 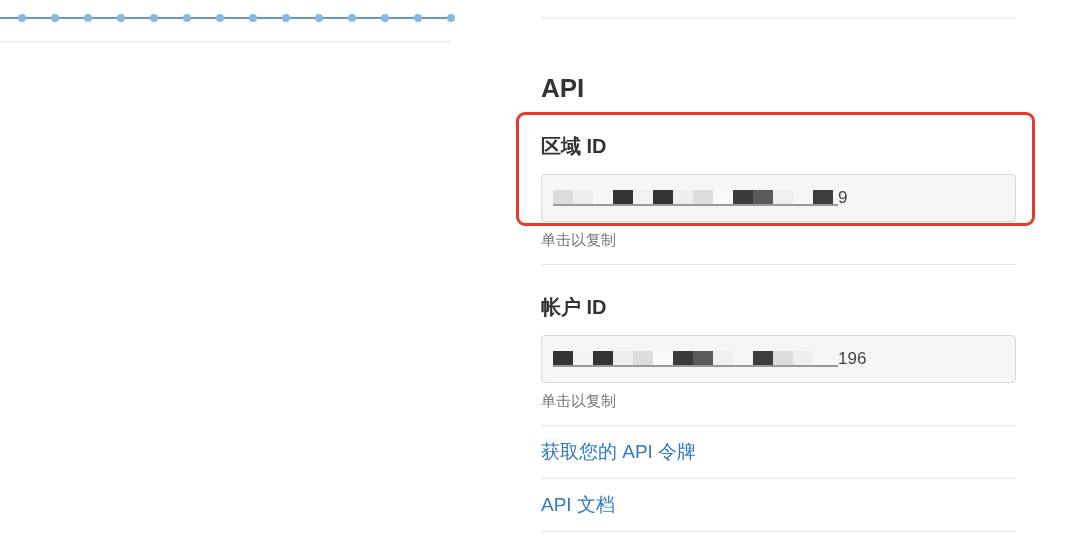 I want to click on field-label: 帐户 ID, so click(x=574, y=307).